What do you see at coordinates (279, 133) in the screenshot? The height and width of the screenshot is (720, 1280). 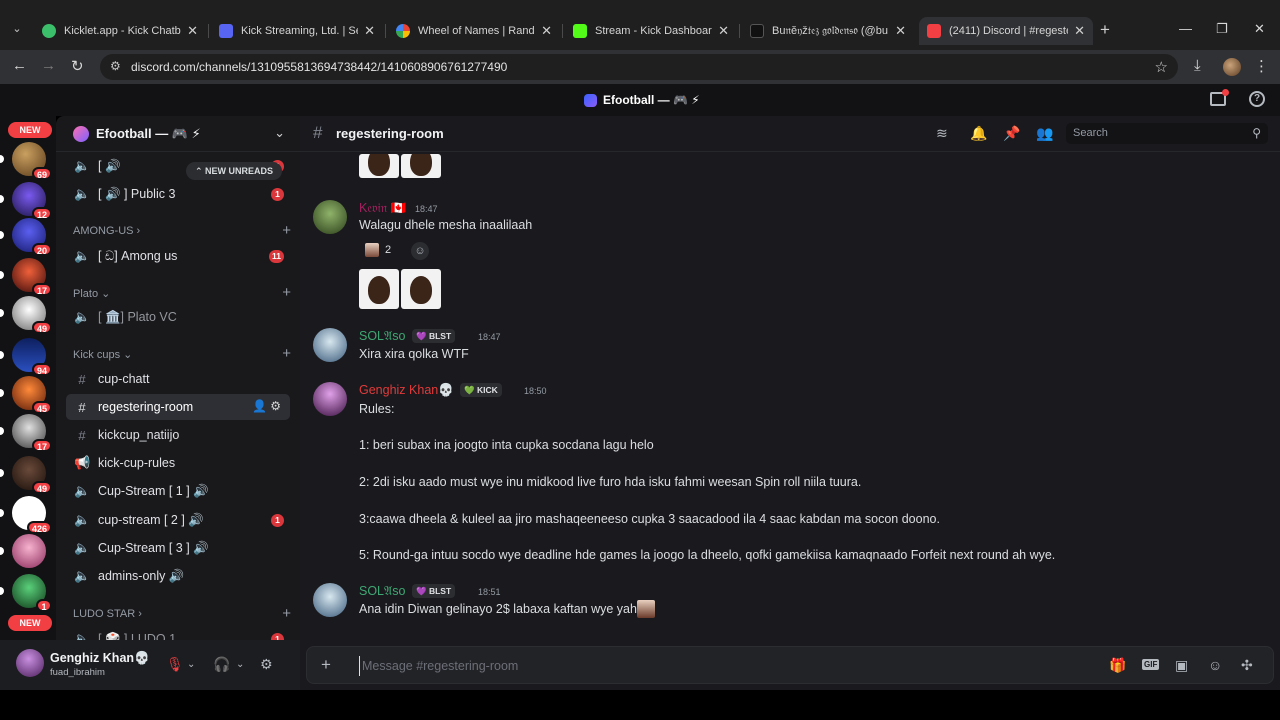 I see `chevron-down-icon: ⌄` at bounding box center [279, 133].